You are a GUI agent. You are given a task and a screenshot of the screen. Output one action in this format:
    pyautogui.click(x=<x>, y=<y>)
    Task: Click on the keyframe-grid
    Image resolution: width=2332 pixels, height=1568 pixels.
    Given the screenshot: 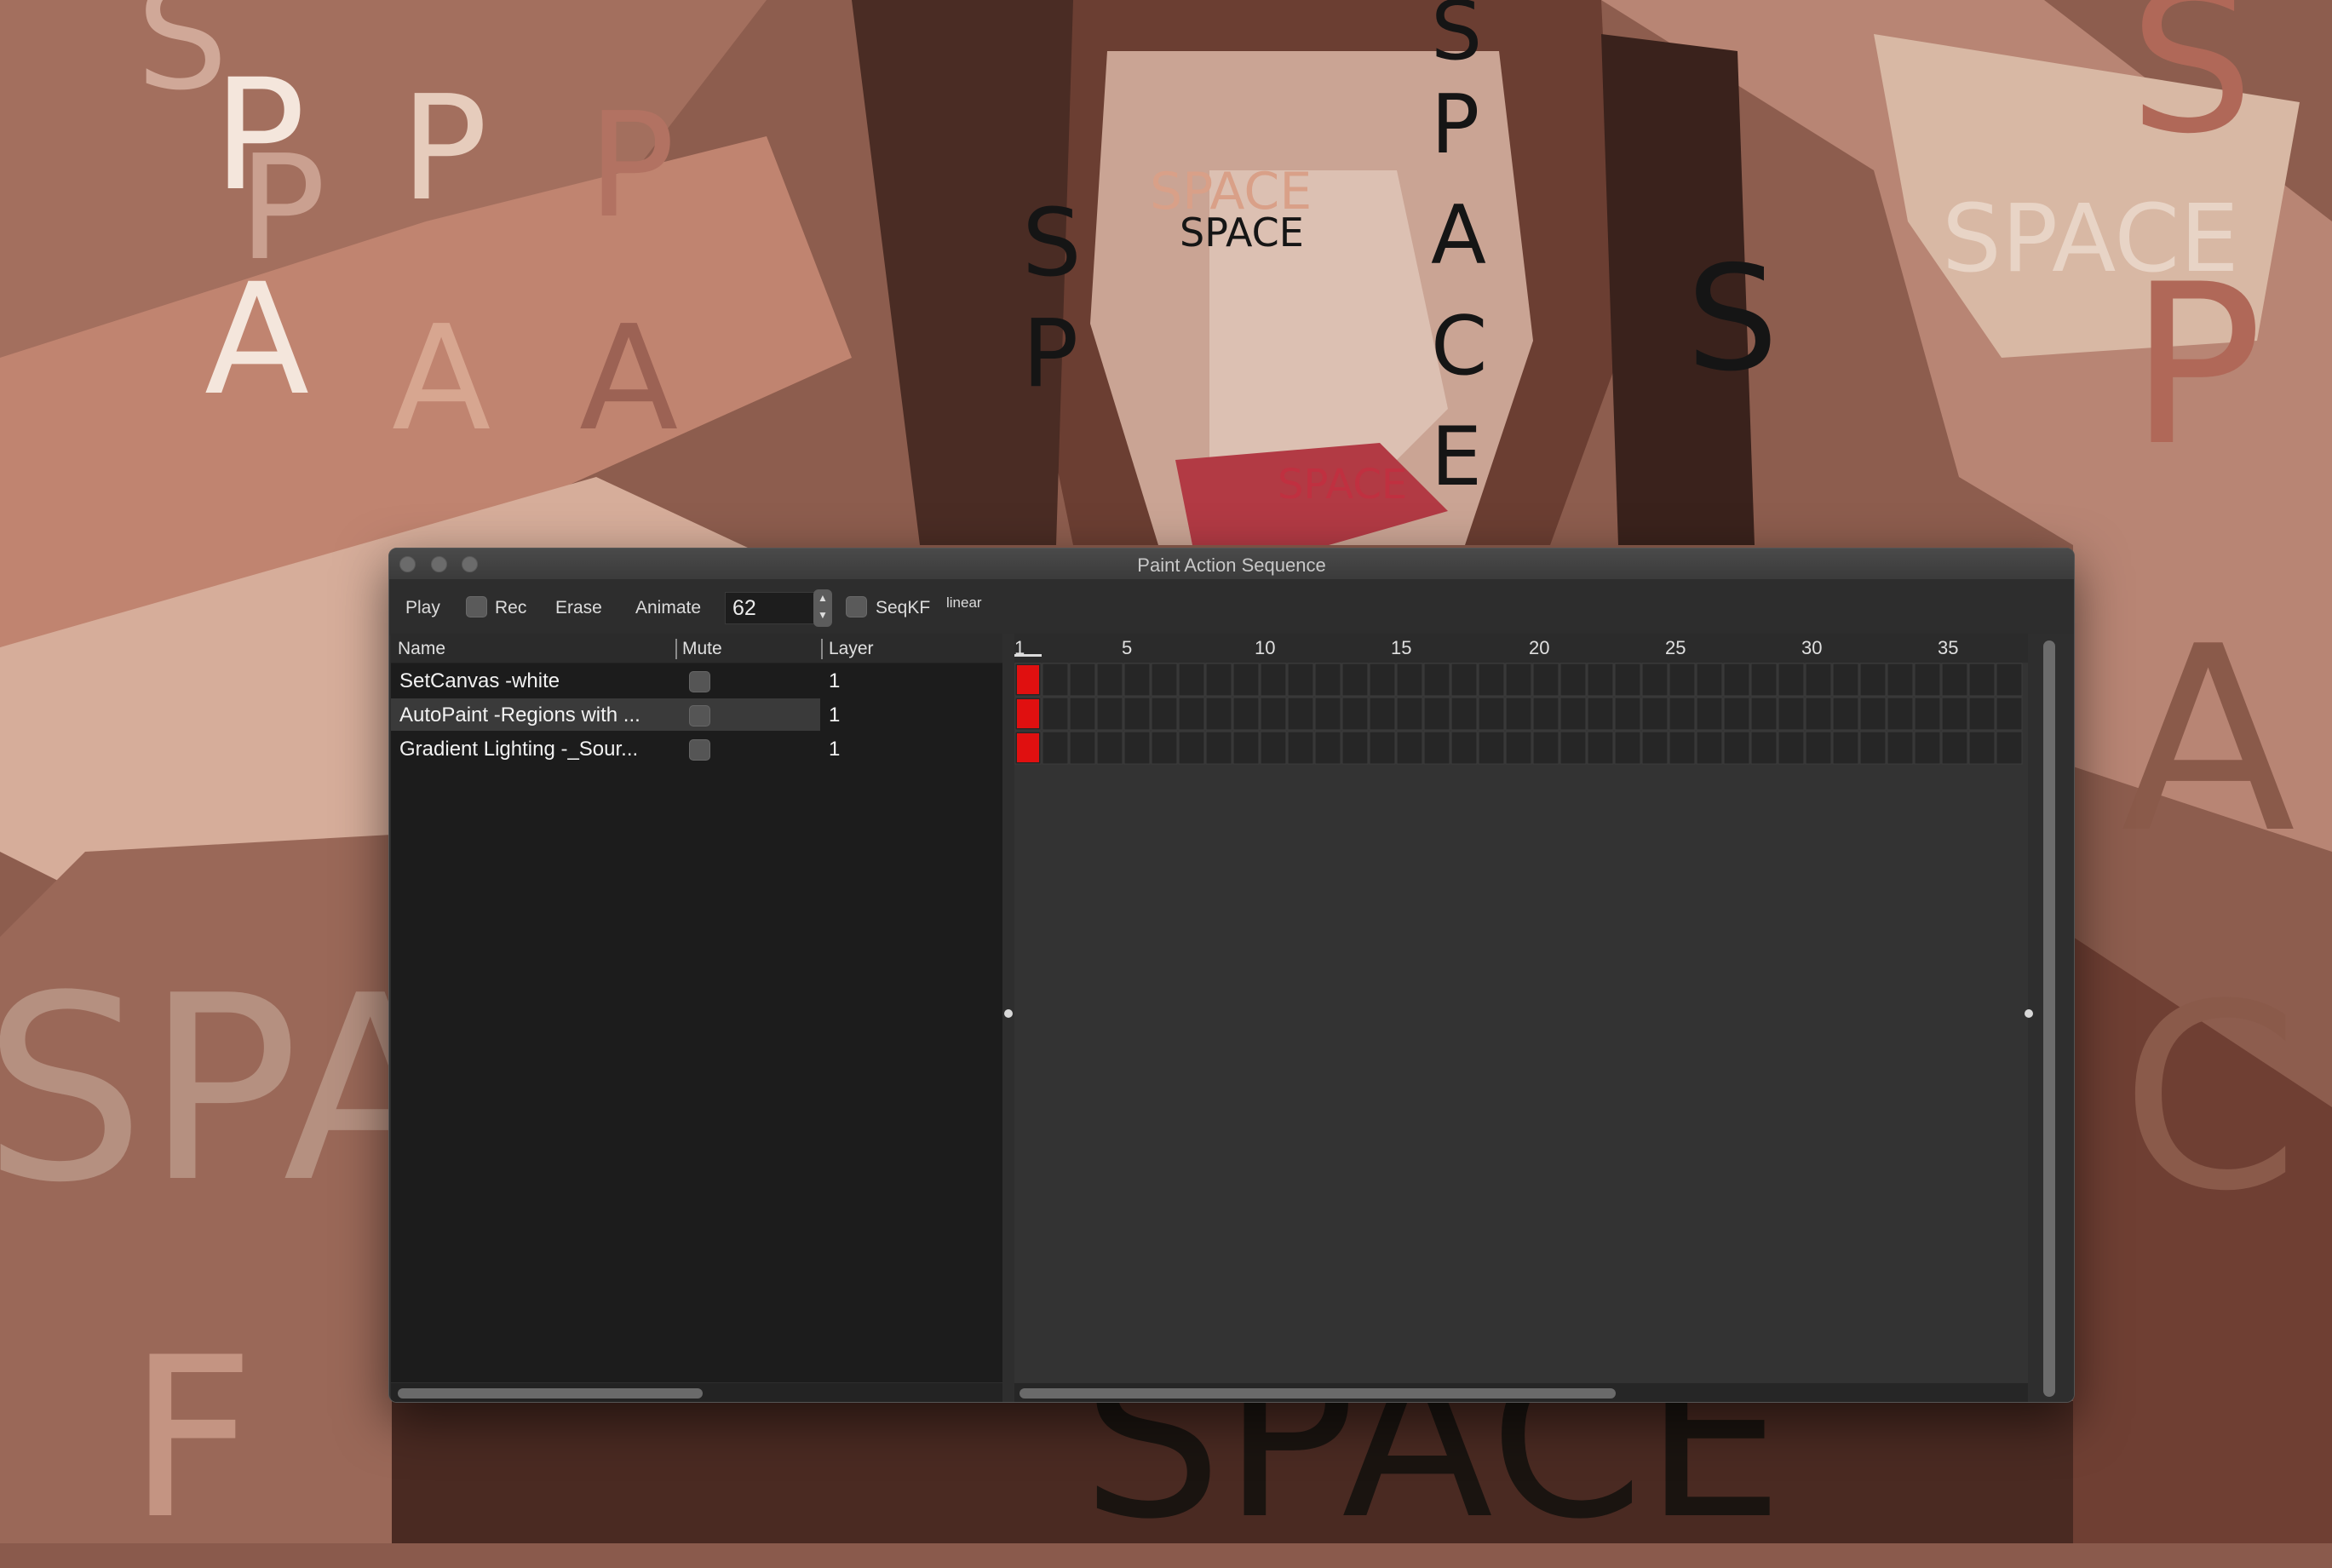 What is the action you would take?
    pyautogui.click(x=1521, y=714)
    